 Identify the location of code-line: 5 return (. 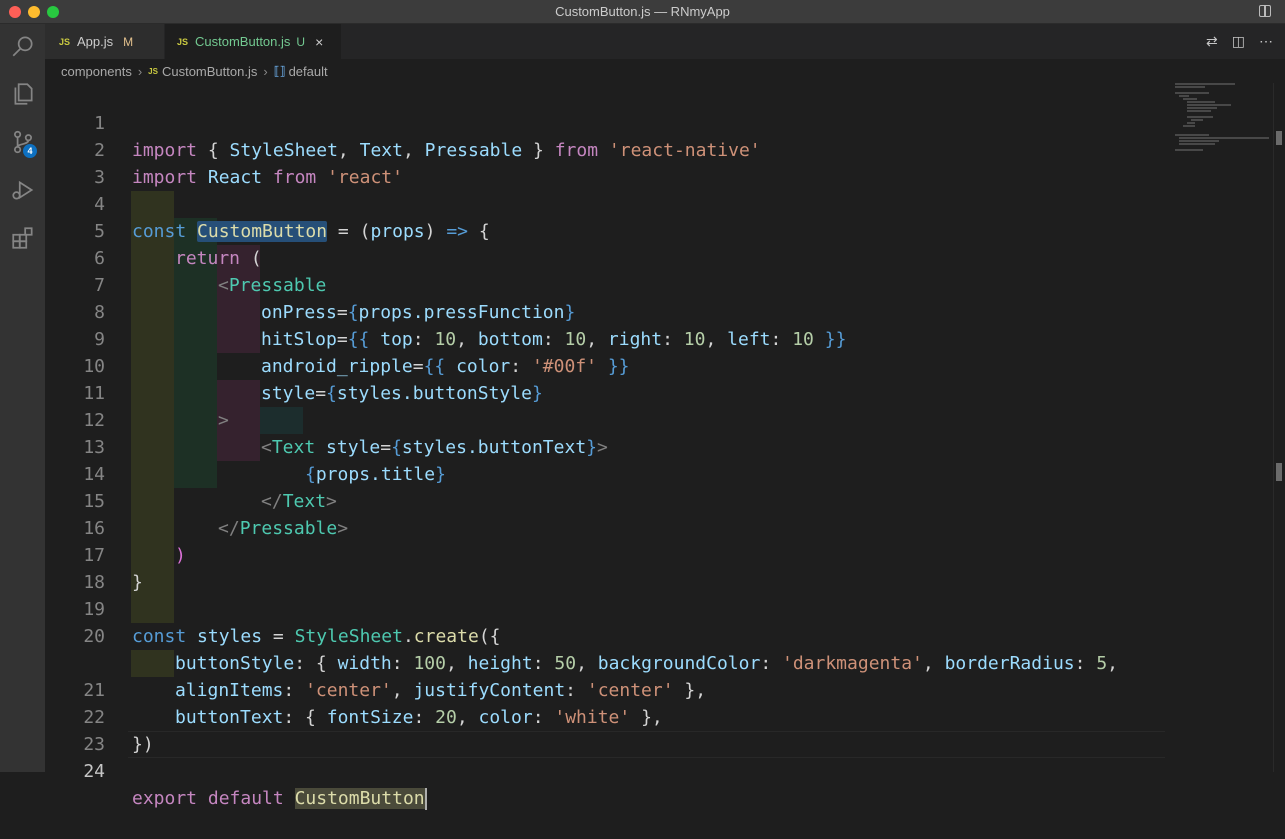
(605, 230).